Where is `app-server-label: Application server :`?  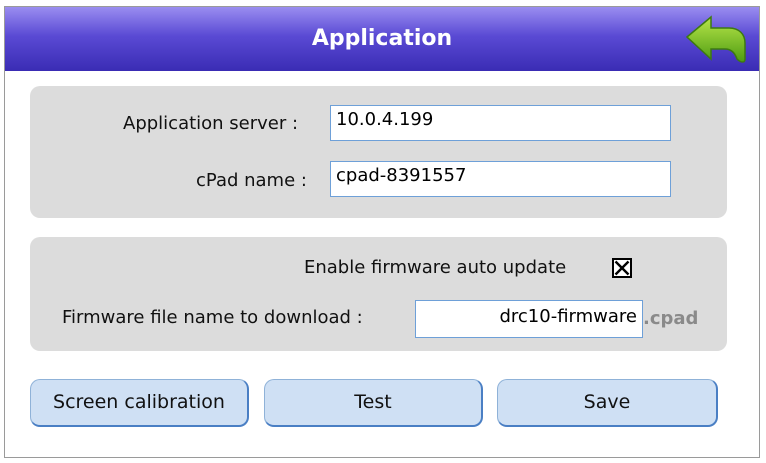
app-server-label: Application server : is located at coordinates (211, 123).